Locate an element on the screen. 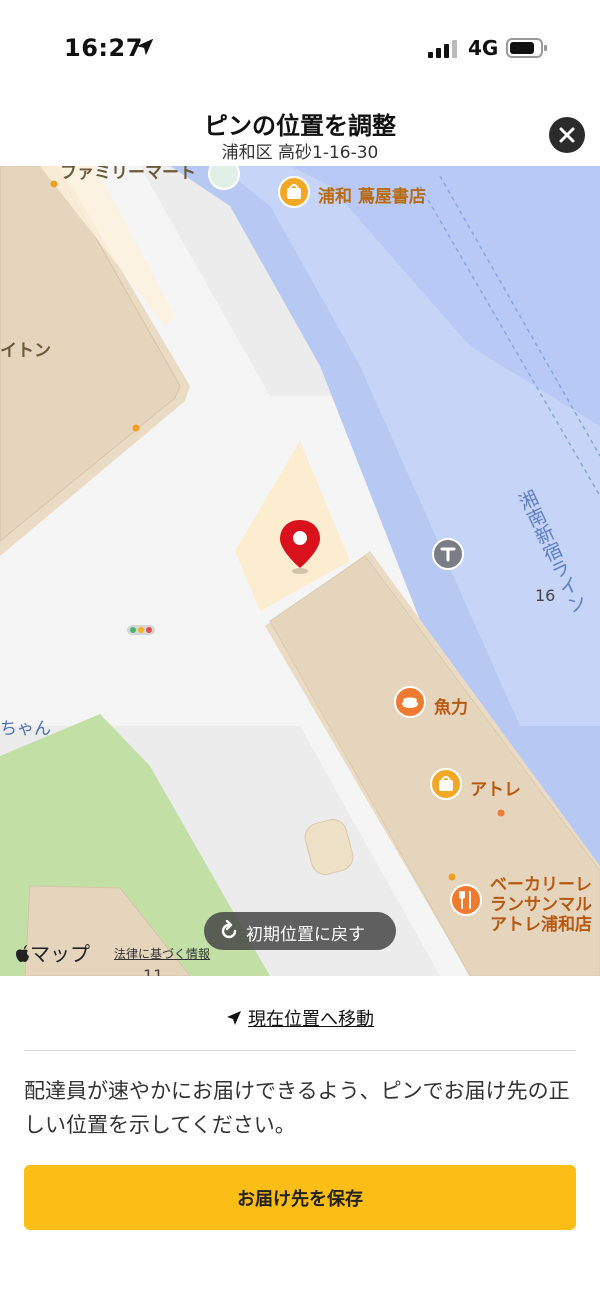 The image size is (600, 1304). page-title: ピンの位置を調整 is located at coordinates (300, 126).